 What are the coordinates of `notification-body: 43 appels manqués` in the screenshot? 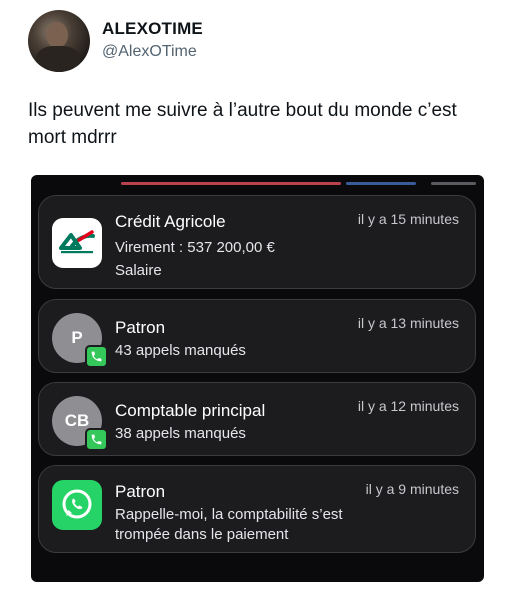 It's located at (180, 350).